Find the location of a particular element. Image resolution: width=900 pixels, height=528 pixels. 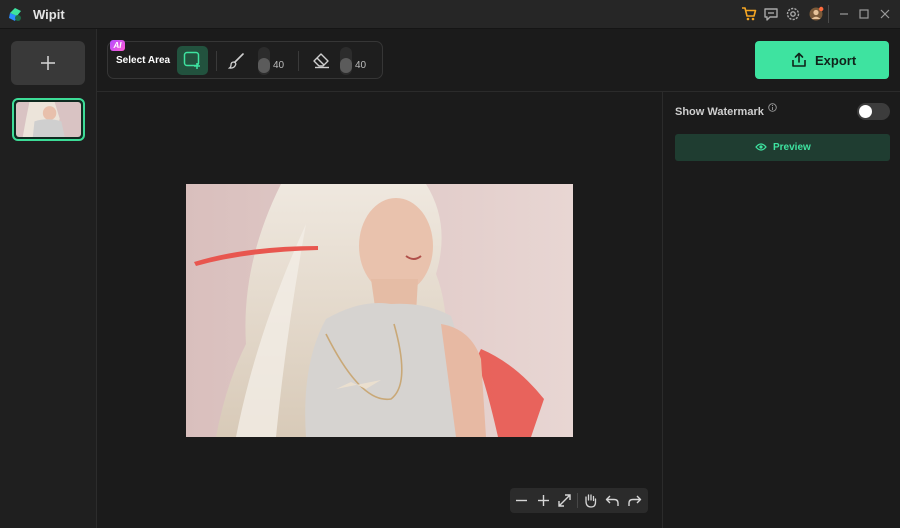

edit-toolbar: AI Select Area 40 40 is located at coordinates (245, 59).